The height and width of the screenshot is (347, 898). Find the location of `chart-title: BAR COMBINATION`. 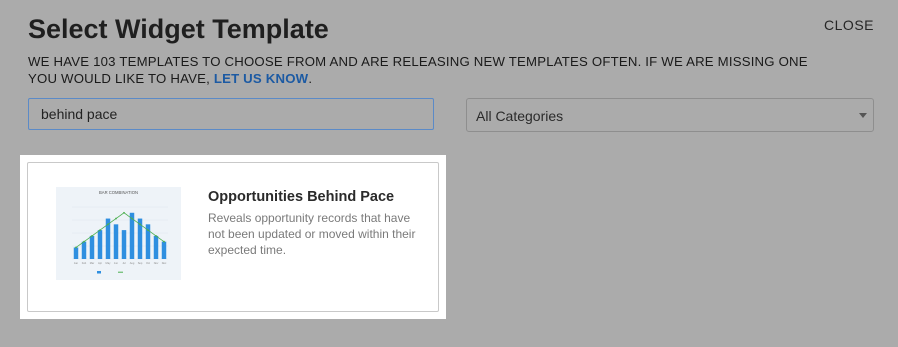

chart-title: BAR COMBINATION is located at coordinates (118, 192).